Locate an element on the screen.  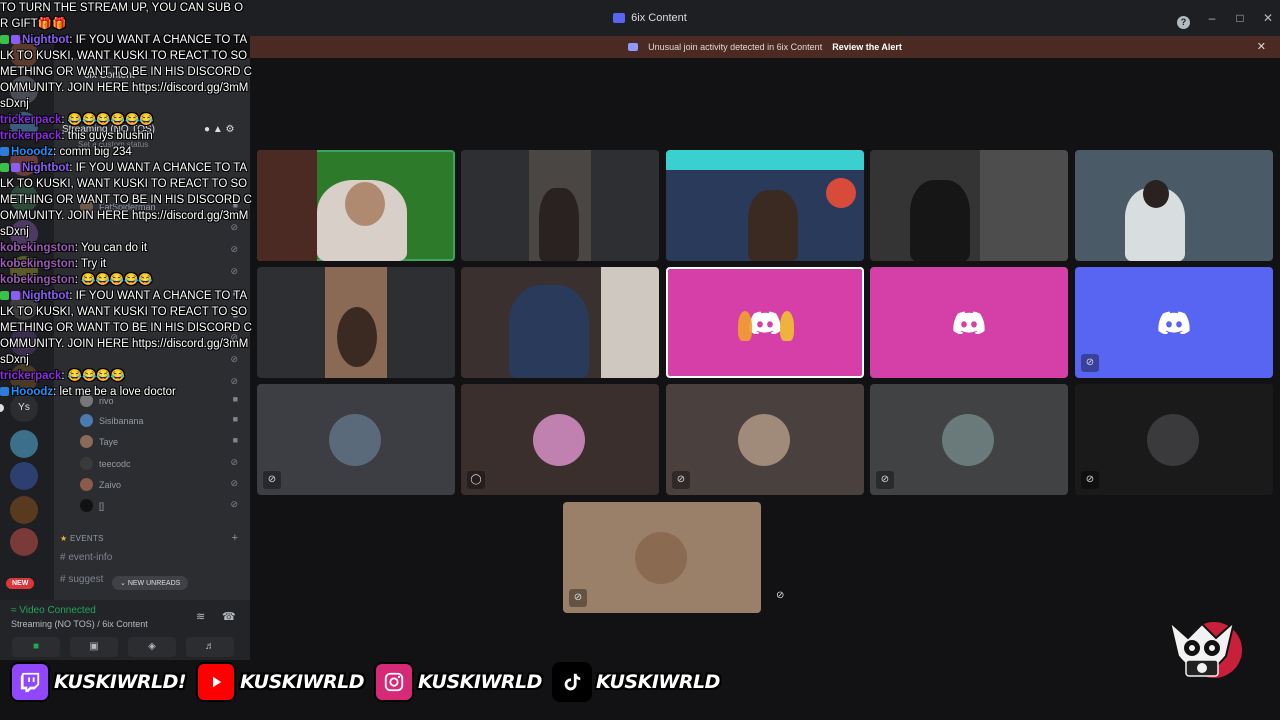
screen-share-button: ▣ is located at coordinates (94, 647).